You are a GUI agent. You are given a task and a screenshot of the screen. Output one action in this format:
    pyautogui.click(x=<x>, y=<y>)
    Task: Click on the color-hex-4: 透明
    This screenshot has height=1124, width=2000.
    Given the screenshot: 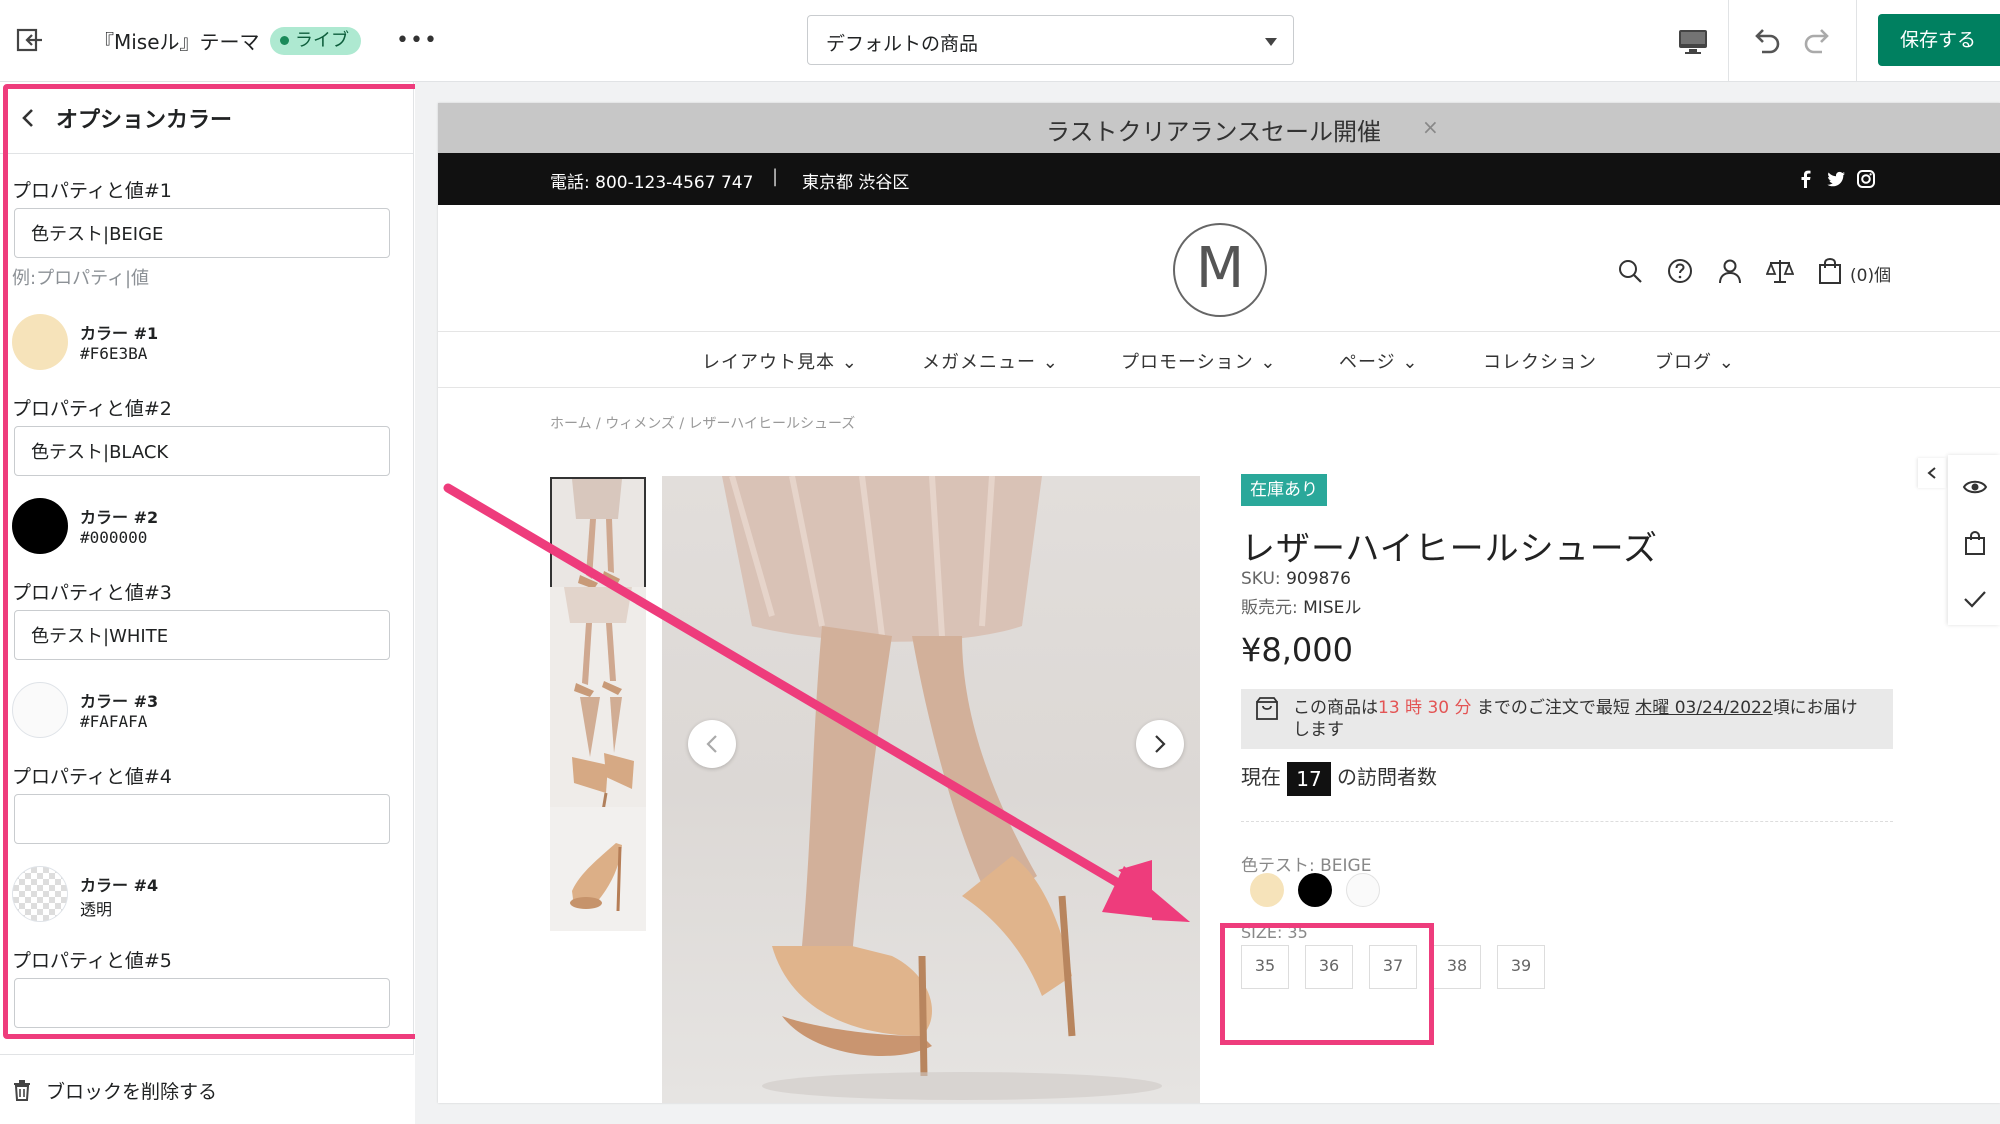 What is the action you would take?
    pyautogui.click(x=96, y=908)
    